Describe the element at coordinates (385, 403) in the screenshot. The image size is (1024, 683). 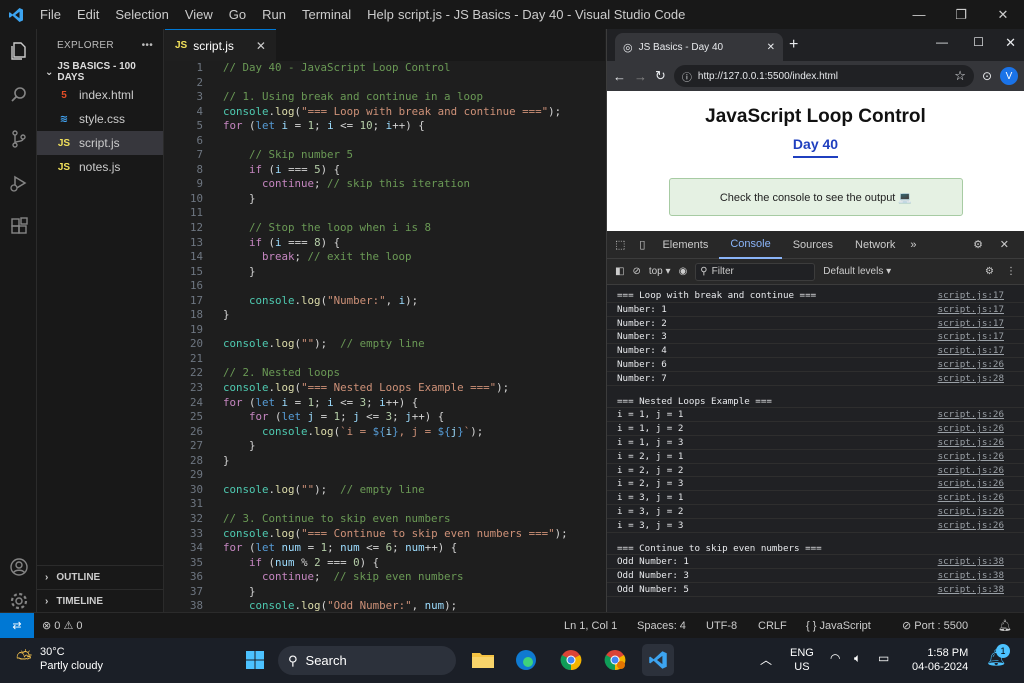
I see `code-line: 24 for (let i = 1; i <= 3; i++) {` at that location.